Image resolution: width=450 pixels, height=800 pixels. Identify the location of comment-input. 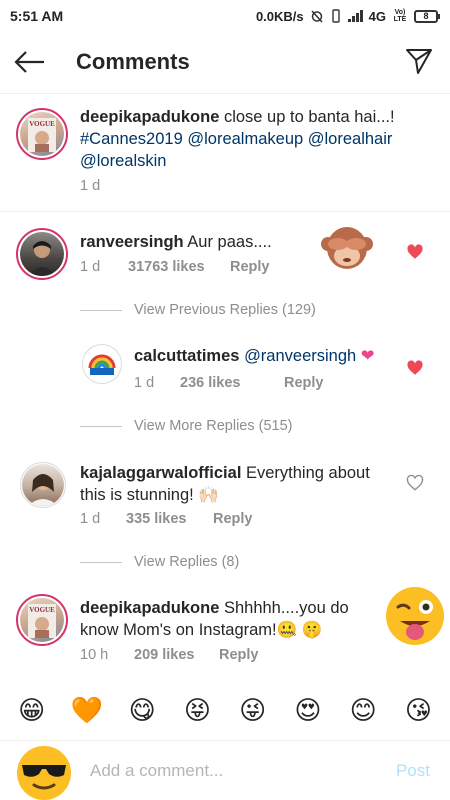
(235, 771).